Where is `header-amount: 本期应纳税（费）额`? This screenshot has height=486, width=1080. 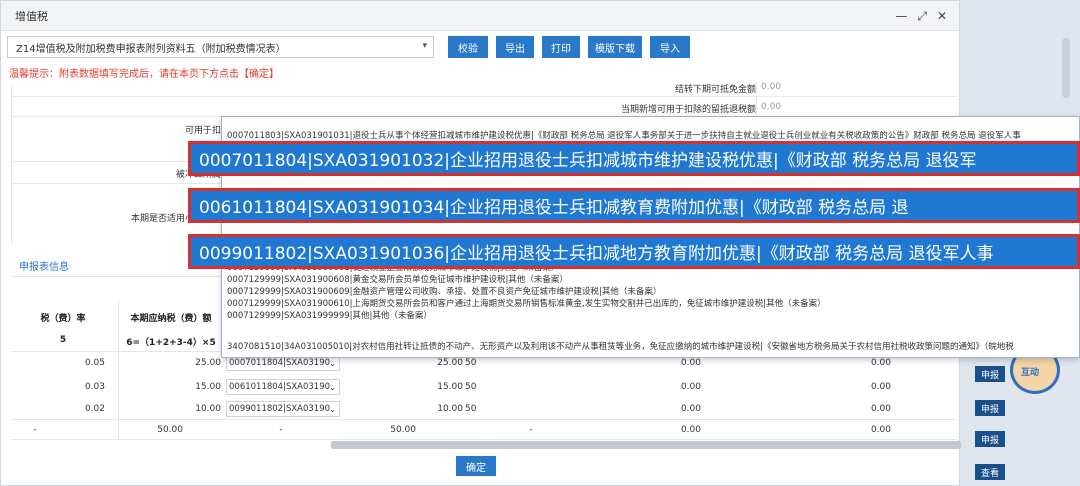 header-amount: 本期应纳税（费）额 is located at coordinates (171, 319).